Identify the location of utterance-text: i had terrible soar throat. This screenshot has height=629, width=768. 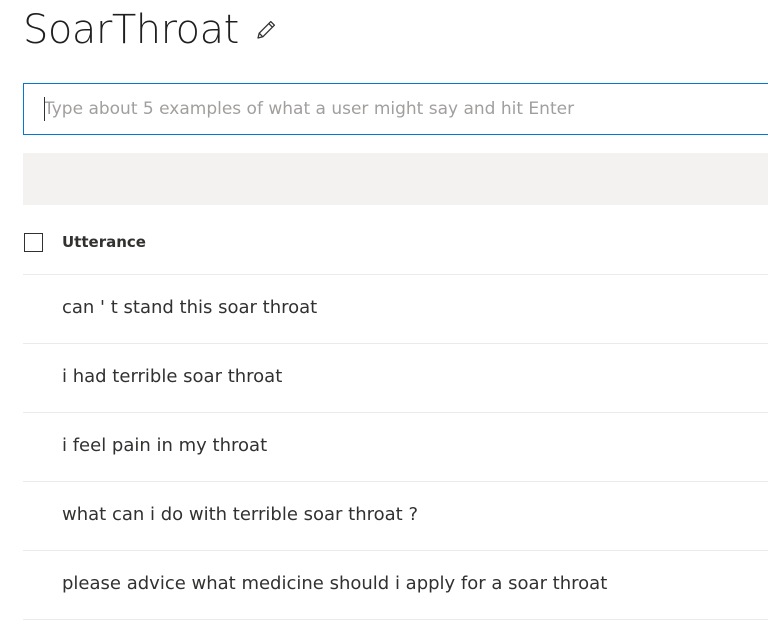
(172, 376).